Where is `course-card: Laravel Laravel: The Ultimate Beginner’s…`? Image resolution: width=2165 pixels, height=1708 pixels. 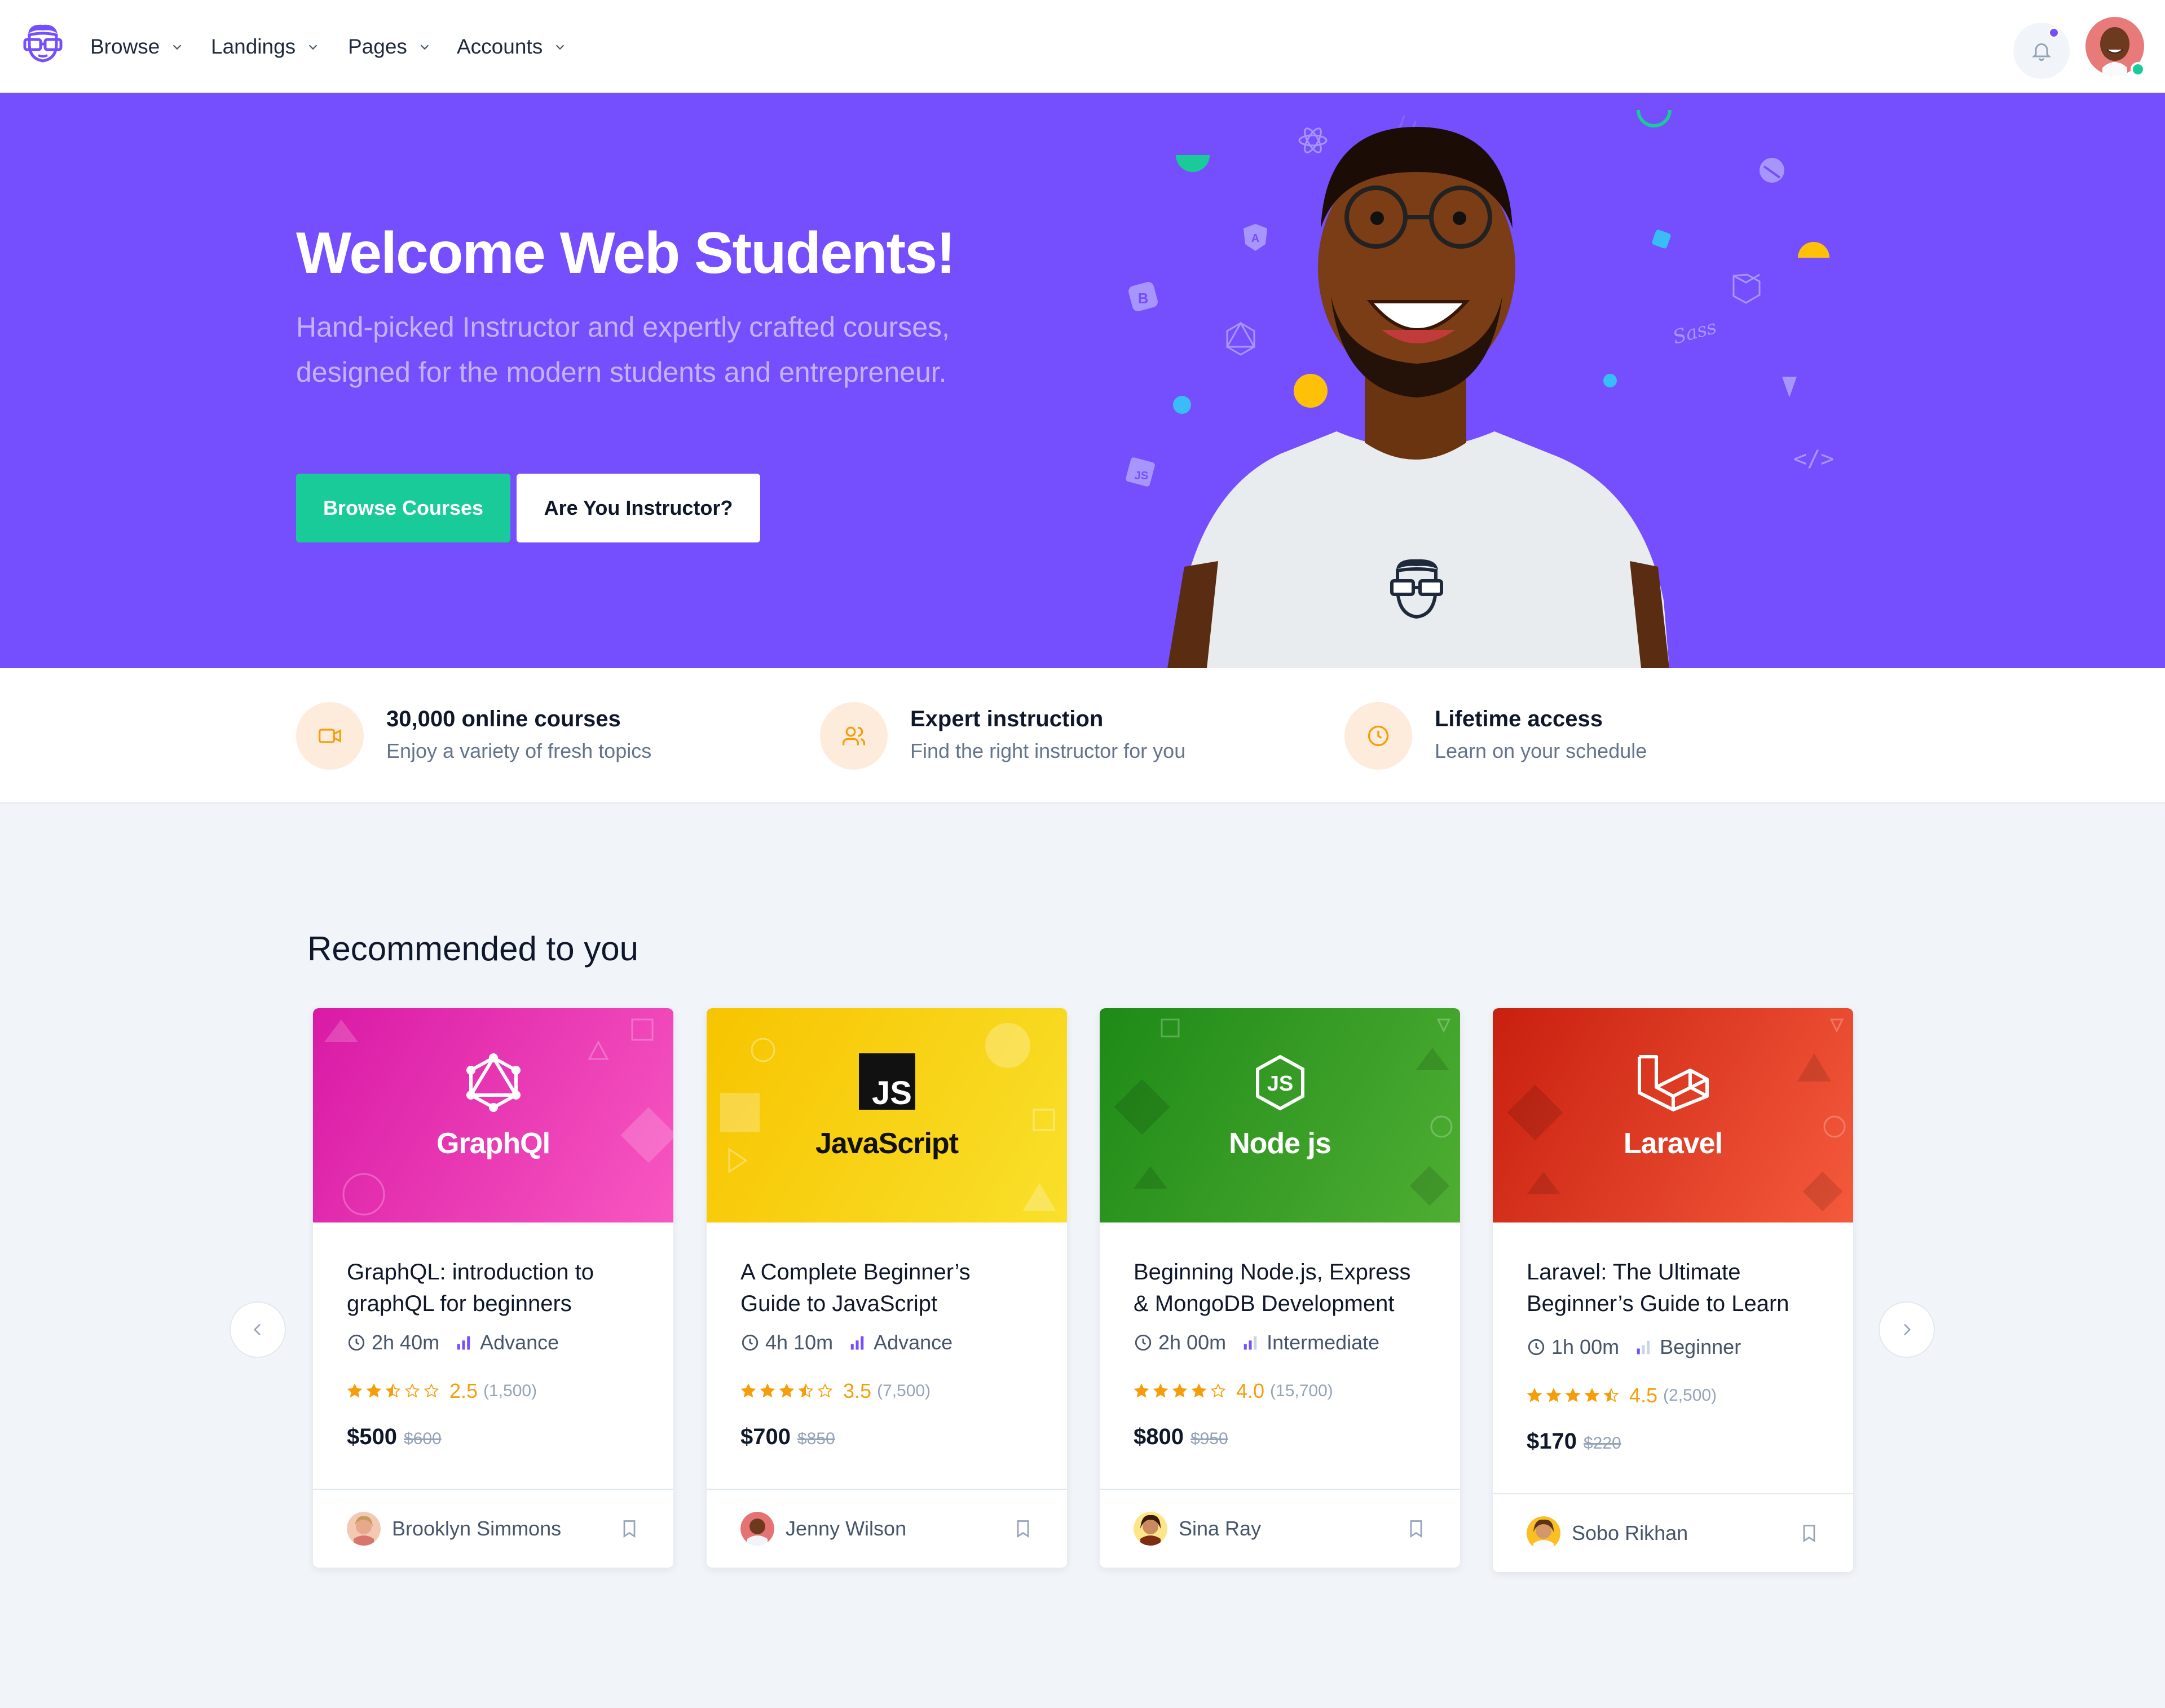
course-card: Laravel Laravel: The Ultimate Beginner’s… is located at coordinates (1673, 1290).